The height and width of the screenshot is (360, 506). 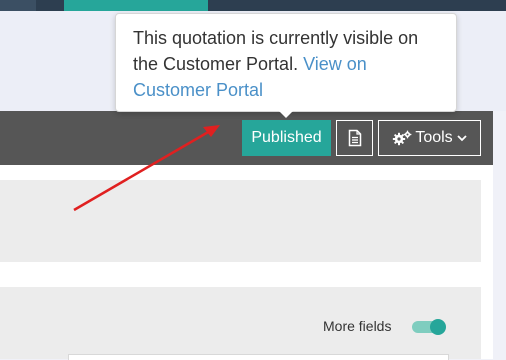 I want to click on top-navbar, so click(x=253, y=5).